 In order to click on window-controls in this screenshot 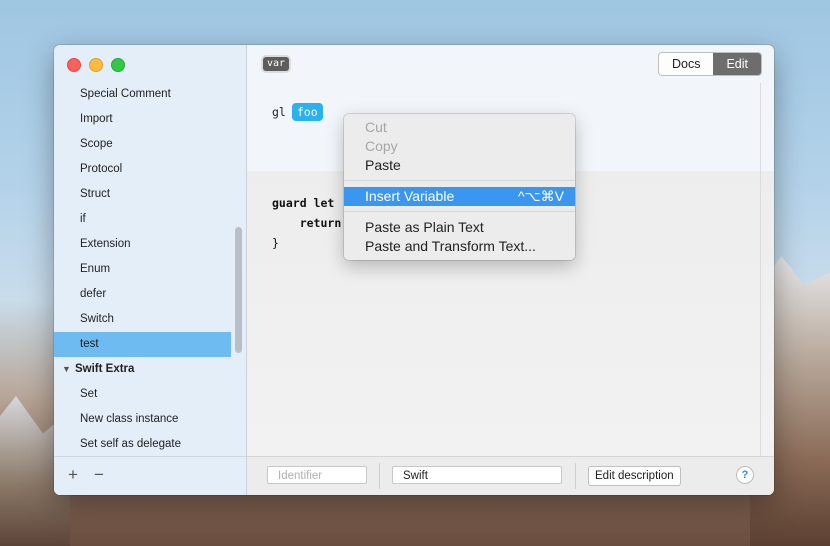, I will do `click(96, 65)`.